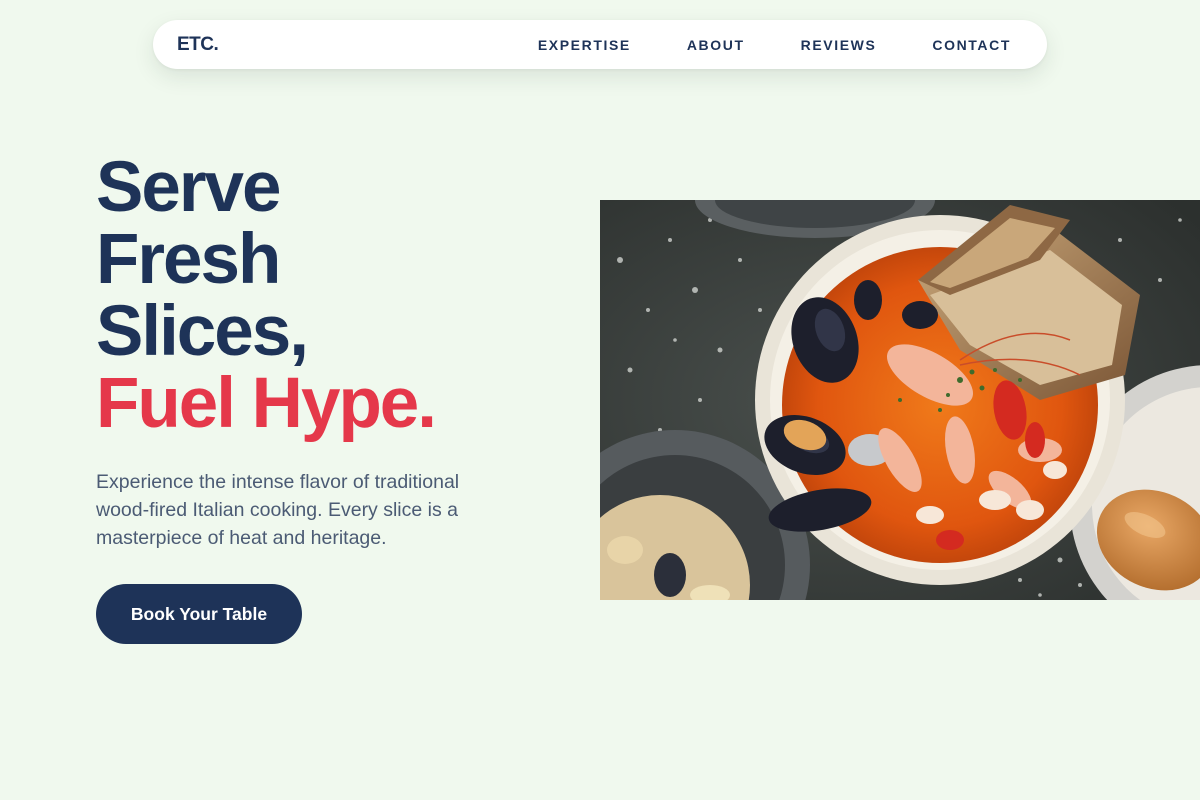  Describe the element at coordinates (716, 45) in the screenshot. I see `nav-link-about: ABOUT` at that location.